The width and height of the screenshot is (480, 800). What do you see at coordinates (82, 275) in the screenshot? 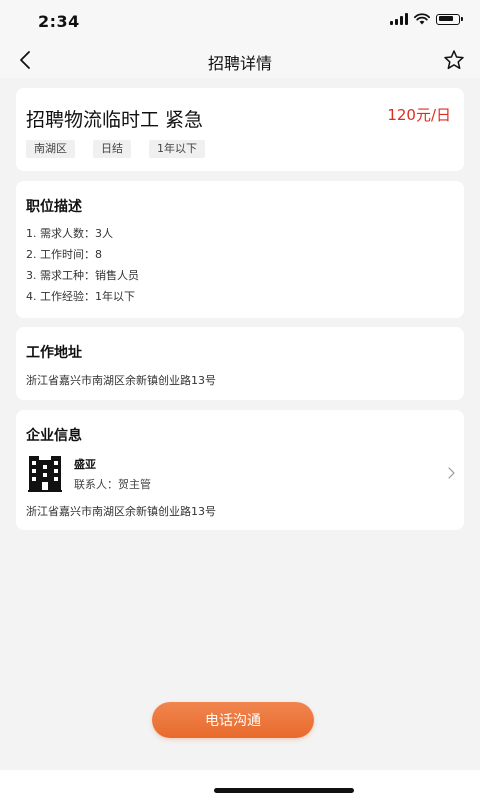
I see `description-item: 3. 需求工种：销售人员` at bounding box center [82, 275].